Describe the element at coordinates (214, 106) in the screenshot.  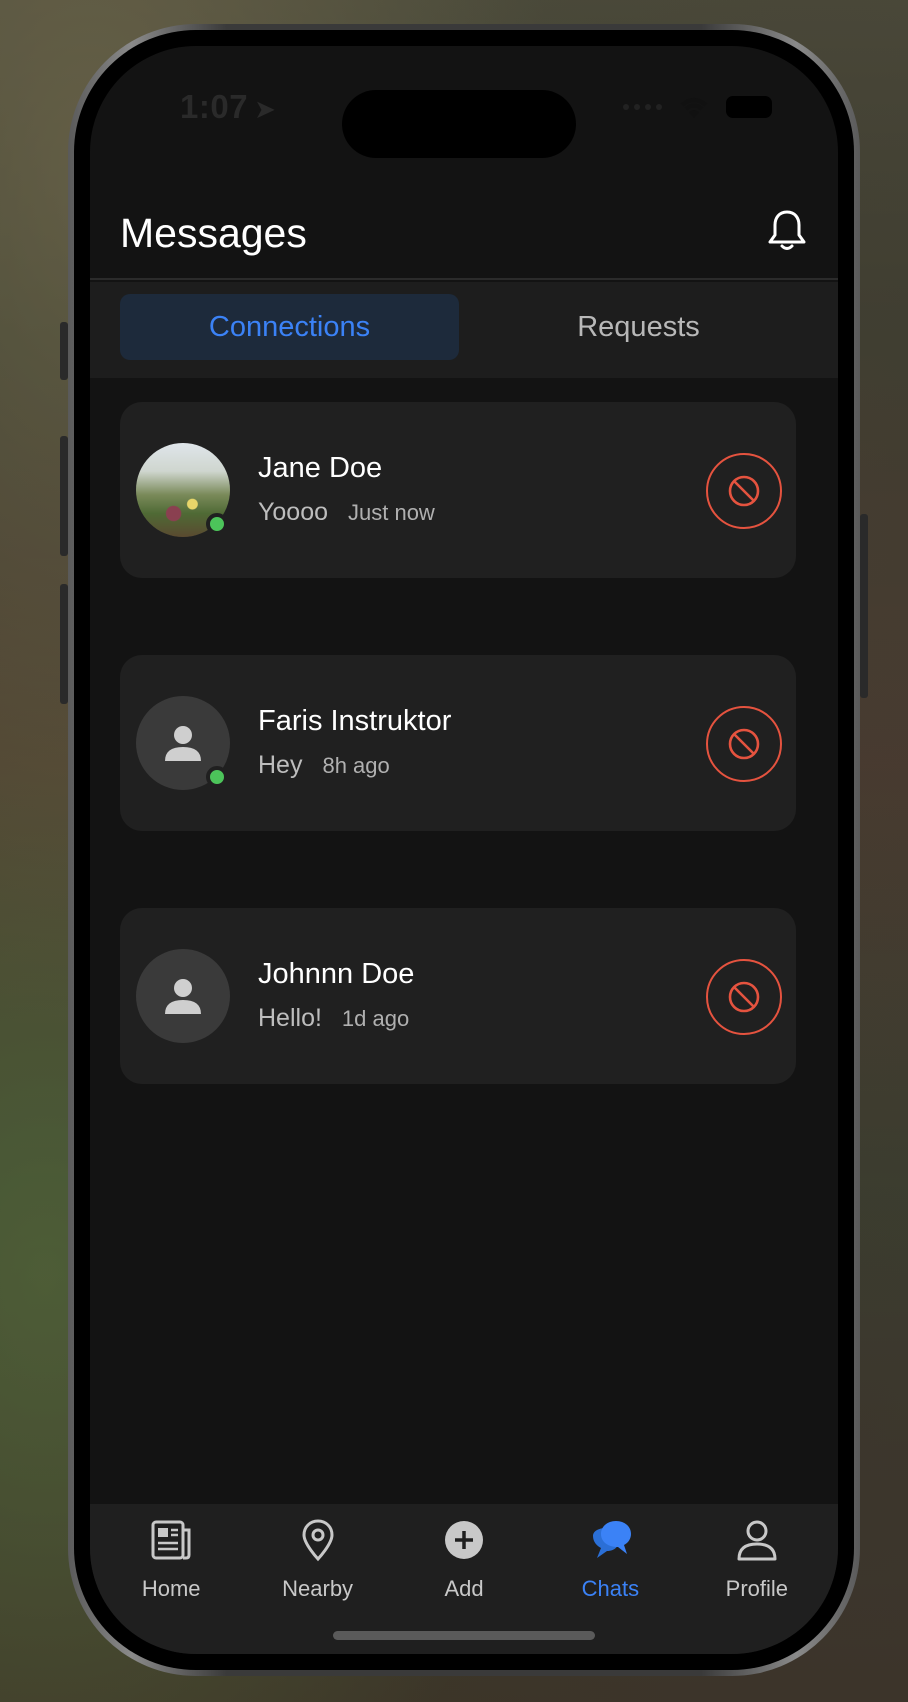
I see `status-time-text: 1:07` at that location.